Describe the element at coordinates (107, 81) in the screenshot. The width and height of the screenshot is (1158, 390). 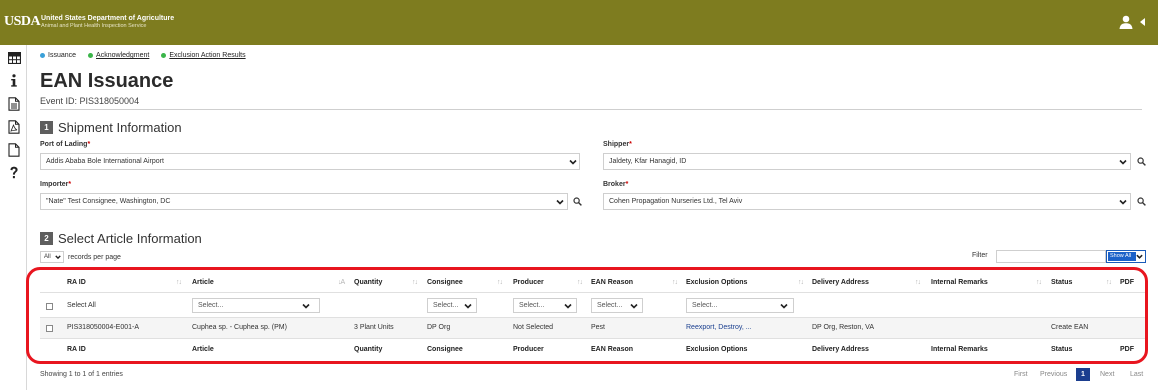
I see `page-title: EAN Issuance` at that location.